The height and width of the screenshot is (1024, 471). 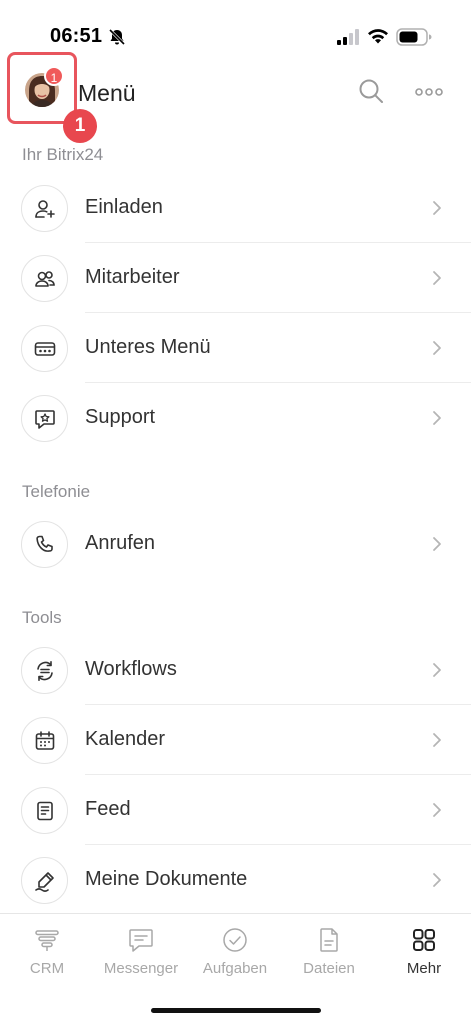 I want to click on section-title-telefonie: Telefonie, so click(x=56, y=491).